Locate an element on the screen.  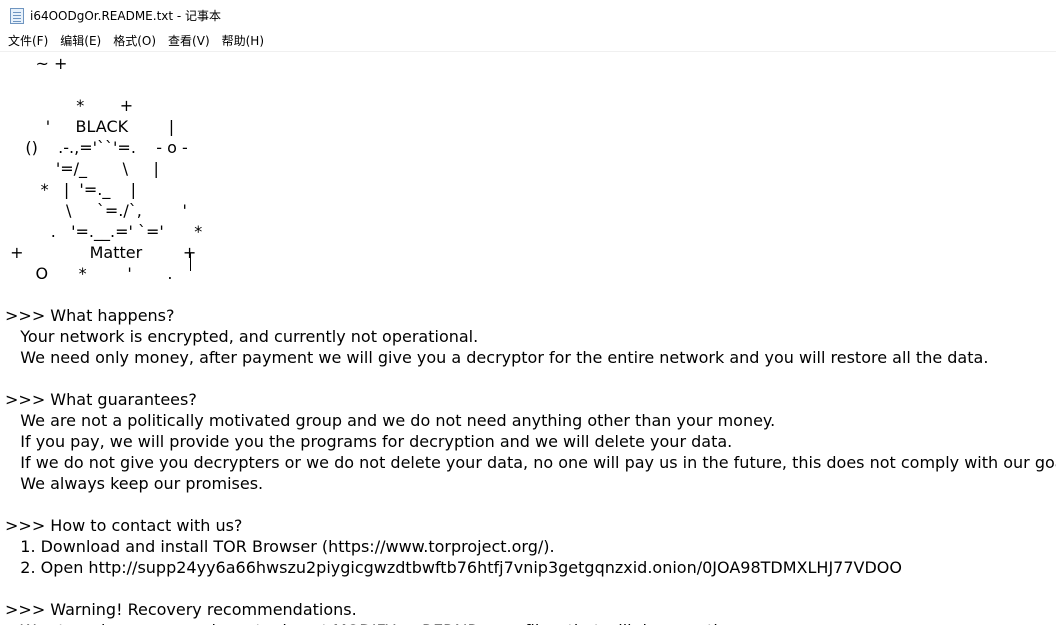
text-line: * + is located at coordinates (69, 105).